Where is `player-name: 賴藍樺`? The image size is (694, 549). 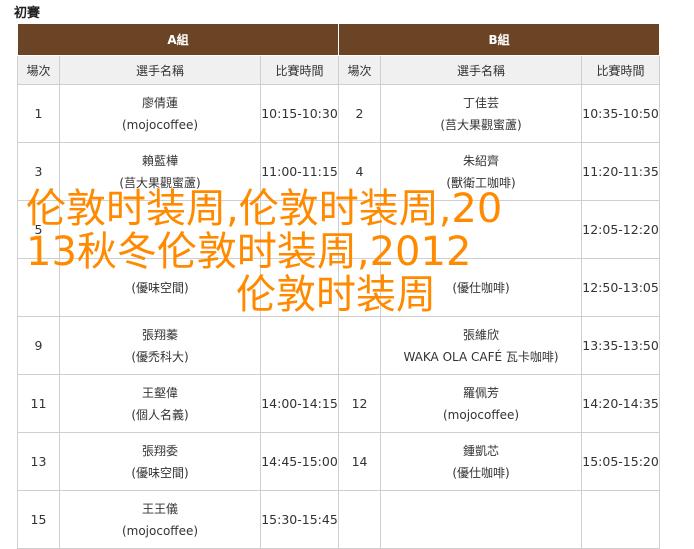
player-name: 賴藍樺 is located at coordinates (159, 160).